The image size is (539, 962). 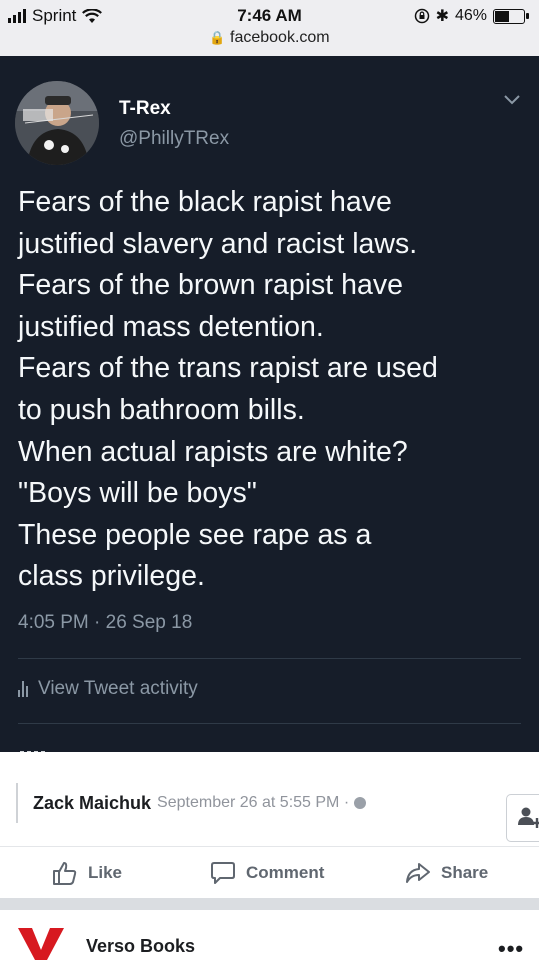 What do you see at coordinates (171, 326) in the screenshot?
I see `tweet-line: justified mass detention.` at bounding box center [171, 326].